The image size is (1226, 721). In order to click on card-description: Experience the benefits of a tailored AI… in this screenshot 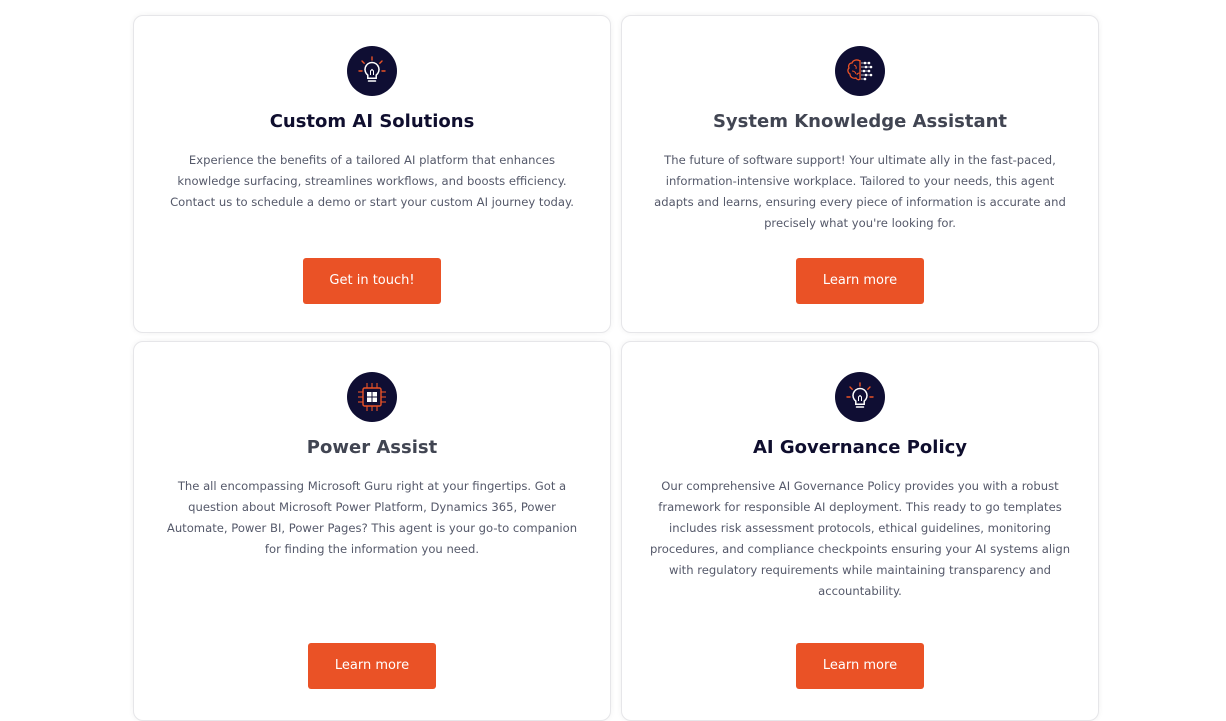, I will do `click(372, 181)`.